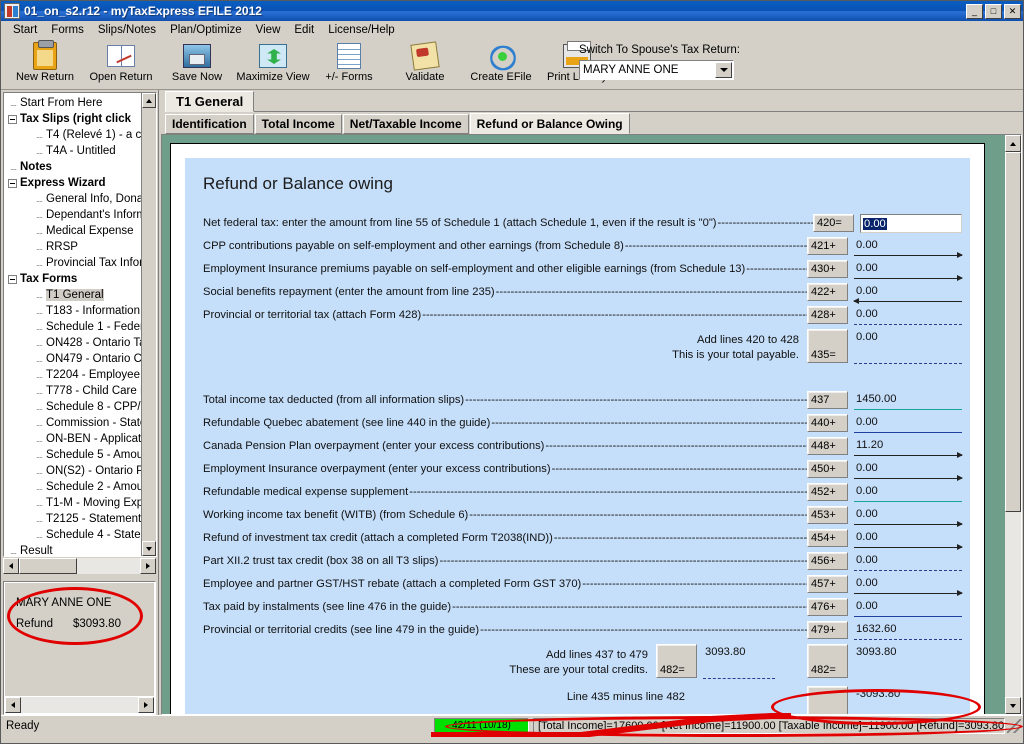 The image size is (1024, 744). Describe the element at coordinates (210, 101) in the screenshot. I see `tab-t1-general: T1 General` at that location.